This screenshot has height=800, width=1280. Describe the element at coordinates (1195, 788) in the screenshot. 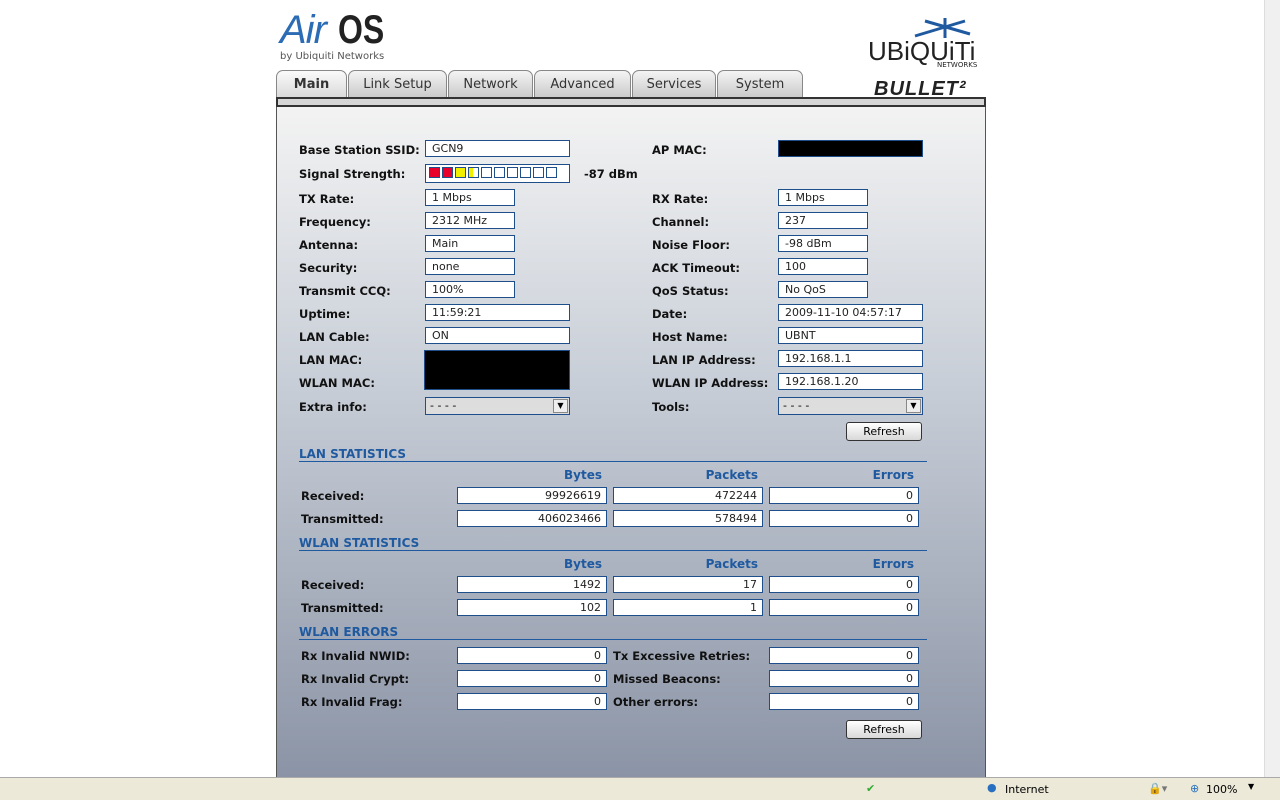

I see `zoom-icon: ⊕` at that location.